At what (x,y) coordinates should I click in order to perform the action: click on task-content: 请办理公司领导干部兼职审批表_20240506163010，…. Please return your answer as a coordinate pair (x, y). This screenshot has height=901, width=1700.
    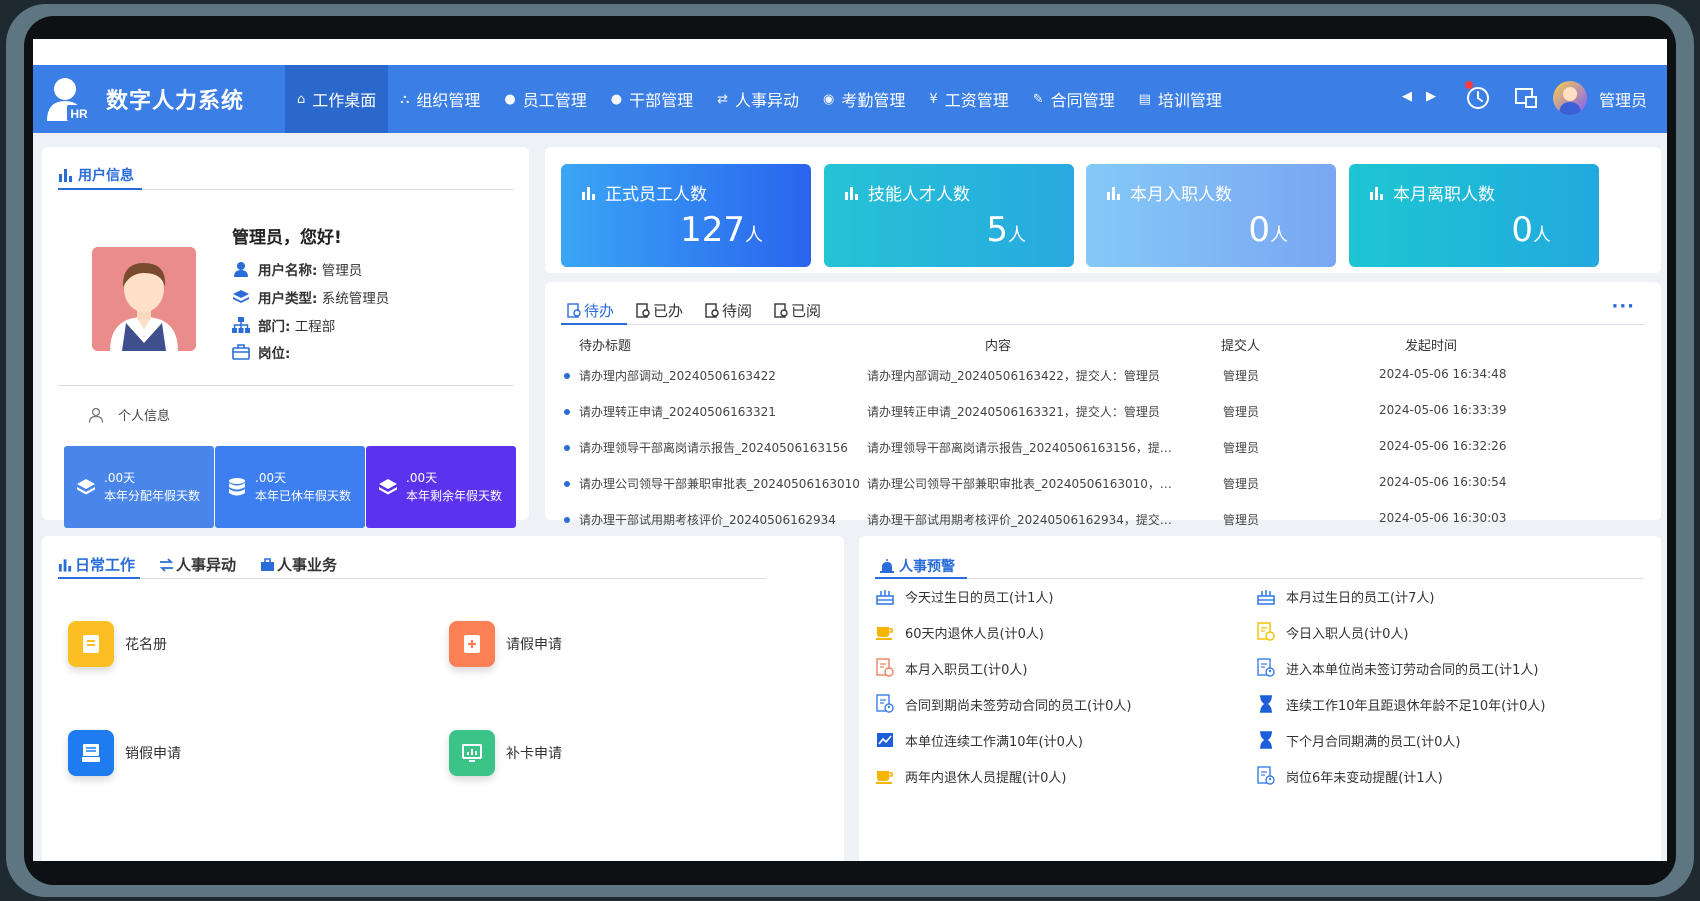
    Looking at the image, I should click on (1019, 484).